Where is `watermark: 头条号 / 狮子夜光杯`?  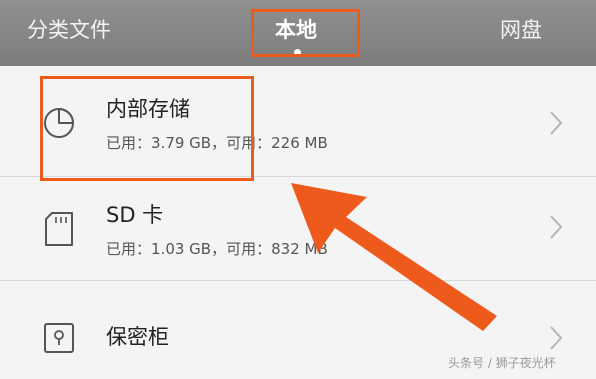
watermark: 头条号 / 狮子夜光杯 is located at coordinates (502, 363).